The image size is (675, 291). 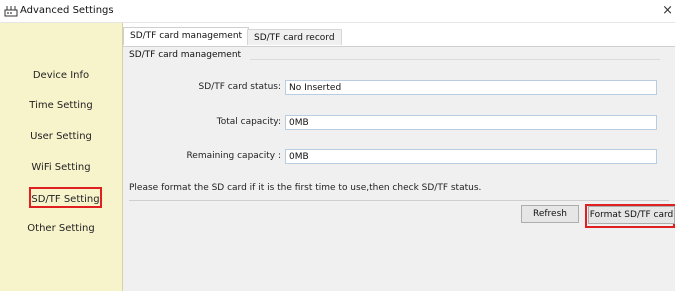 I want to click on sidebar-item-device-info: Device Info, so click(x=61, y=75).